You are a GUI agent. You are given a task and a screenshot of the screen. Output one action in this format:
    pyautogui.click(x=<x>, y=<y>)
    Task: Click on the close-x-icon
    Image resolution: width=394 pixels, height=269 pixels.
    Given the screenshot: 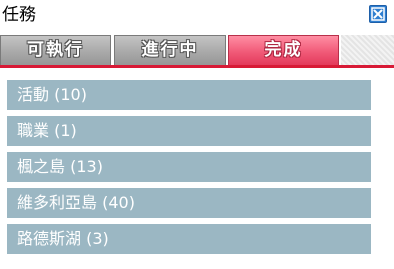 What is the action you would take?
    pyautogui.click(x=378, y=14)
    